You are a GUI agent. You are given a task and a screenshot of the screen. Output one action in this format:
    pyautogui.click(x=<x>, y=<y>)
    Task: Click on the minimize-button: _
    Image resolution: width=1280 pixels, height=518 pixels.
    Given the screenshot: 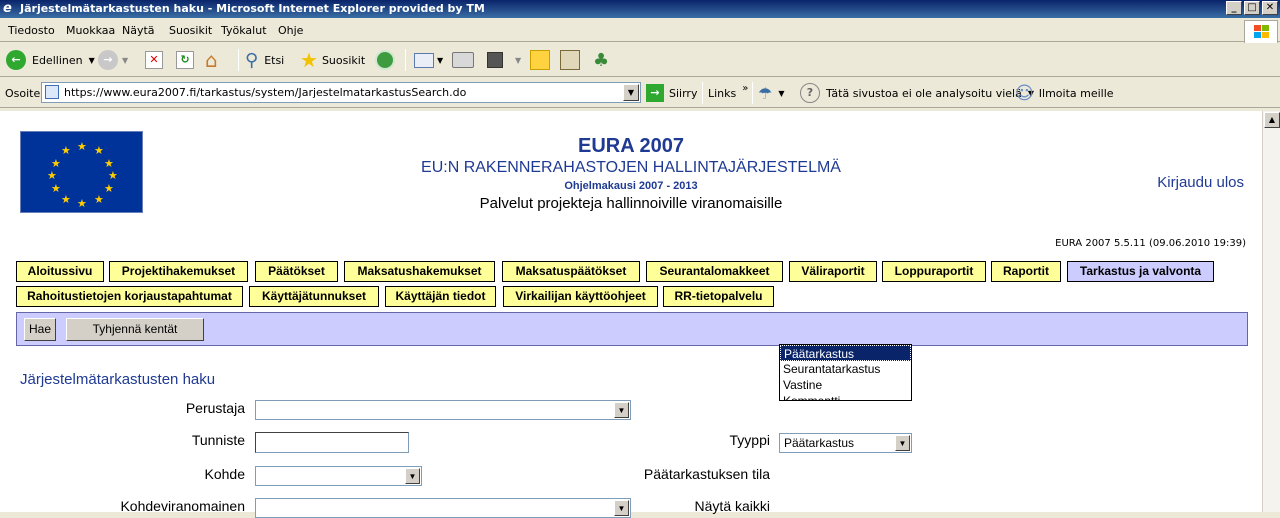 What is the action you would take?
    pyautogui.click(x=1234, y=8)
    